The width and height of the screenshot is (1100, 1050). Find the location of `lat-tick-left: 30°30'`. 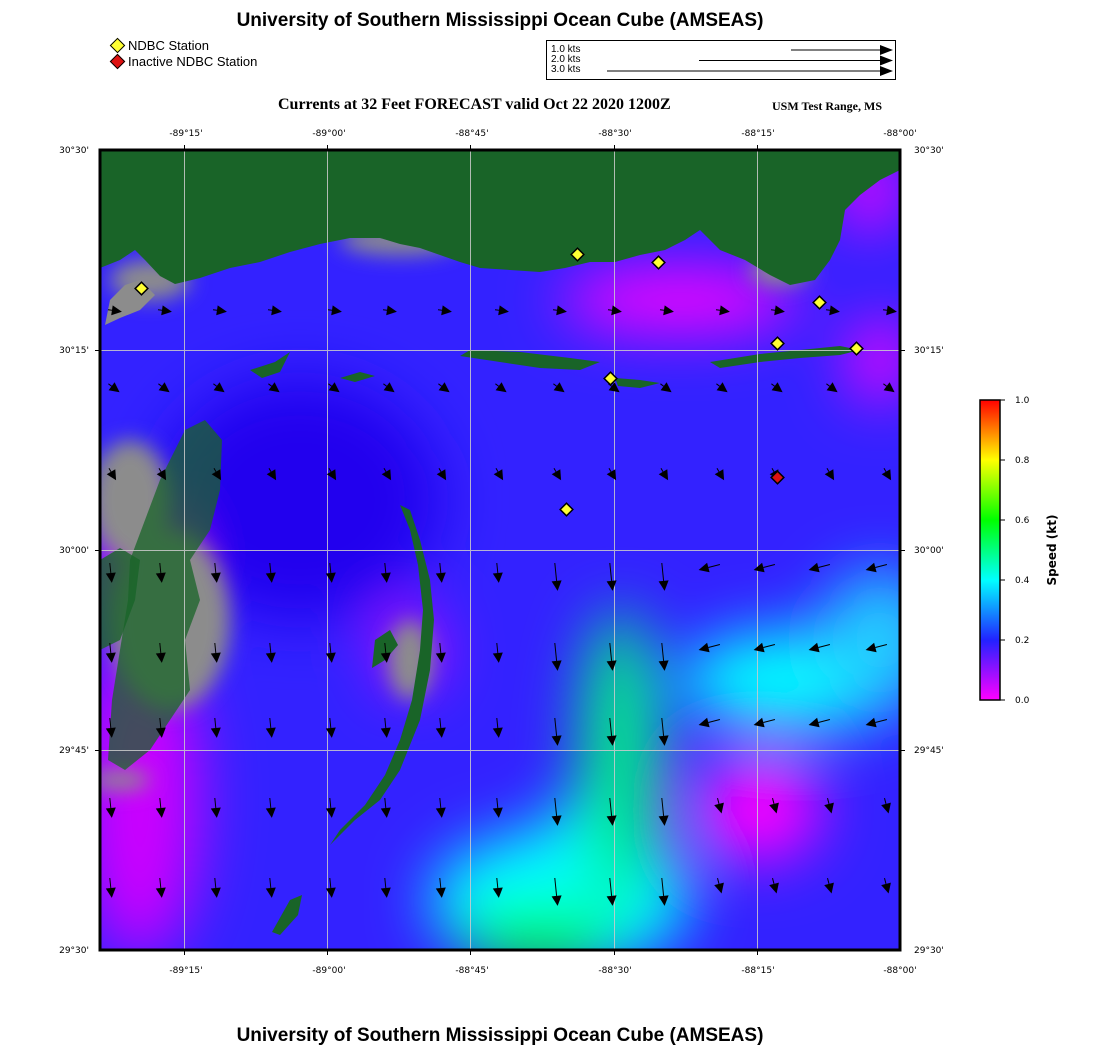

lat-tick-left: 30°30' is located at coordinates (74, 151).